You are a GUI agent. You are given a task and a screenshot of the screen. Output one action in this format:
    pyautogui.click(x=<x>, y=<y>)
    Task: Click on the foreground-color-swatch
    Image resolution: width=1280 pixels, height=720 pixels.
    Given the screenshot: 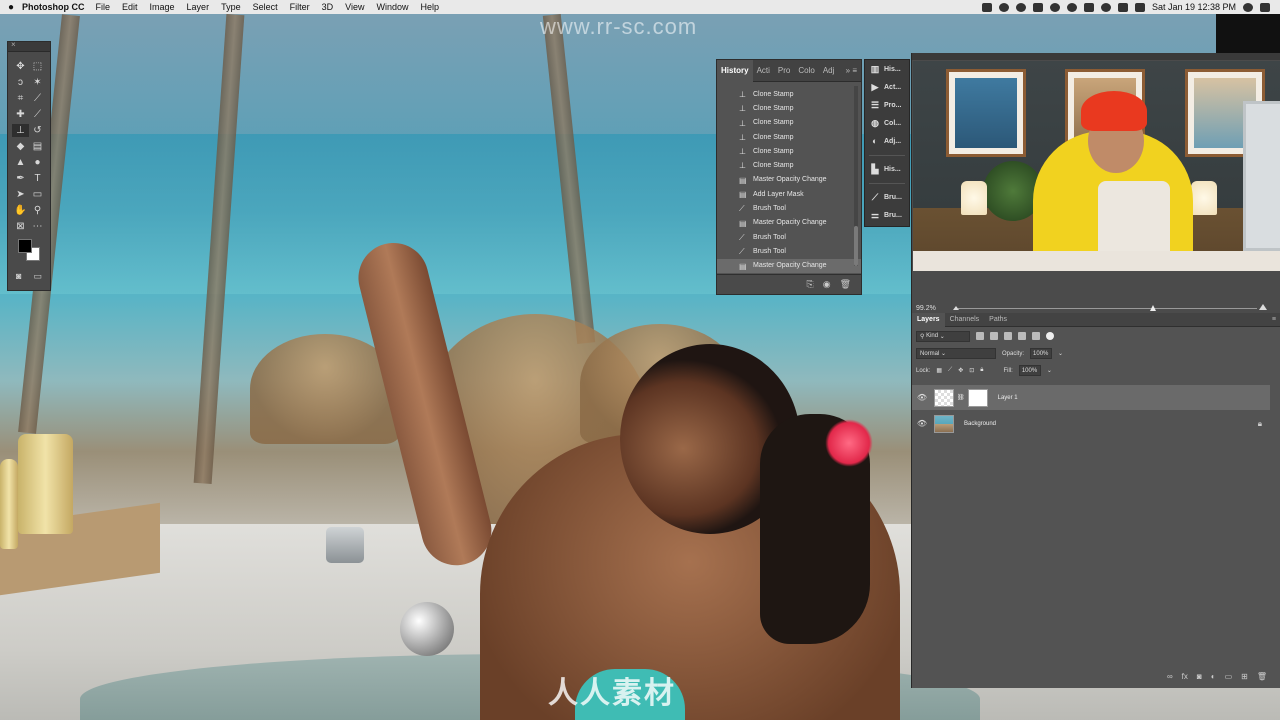 What is the action you would take?
    pyautogui.click(x=25, y=246)
    